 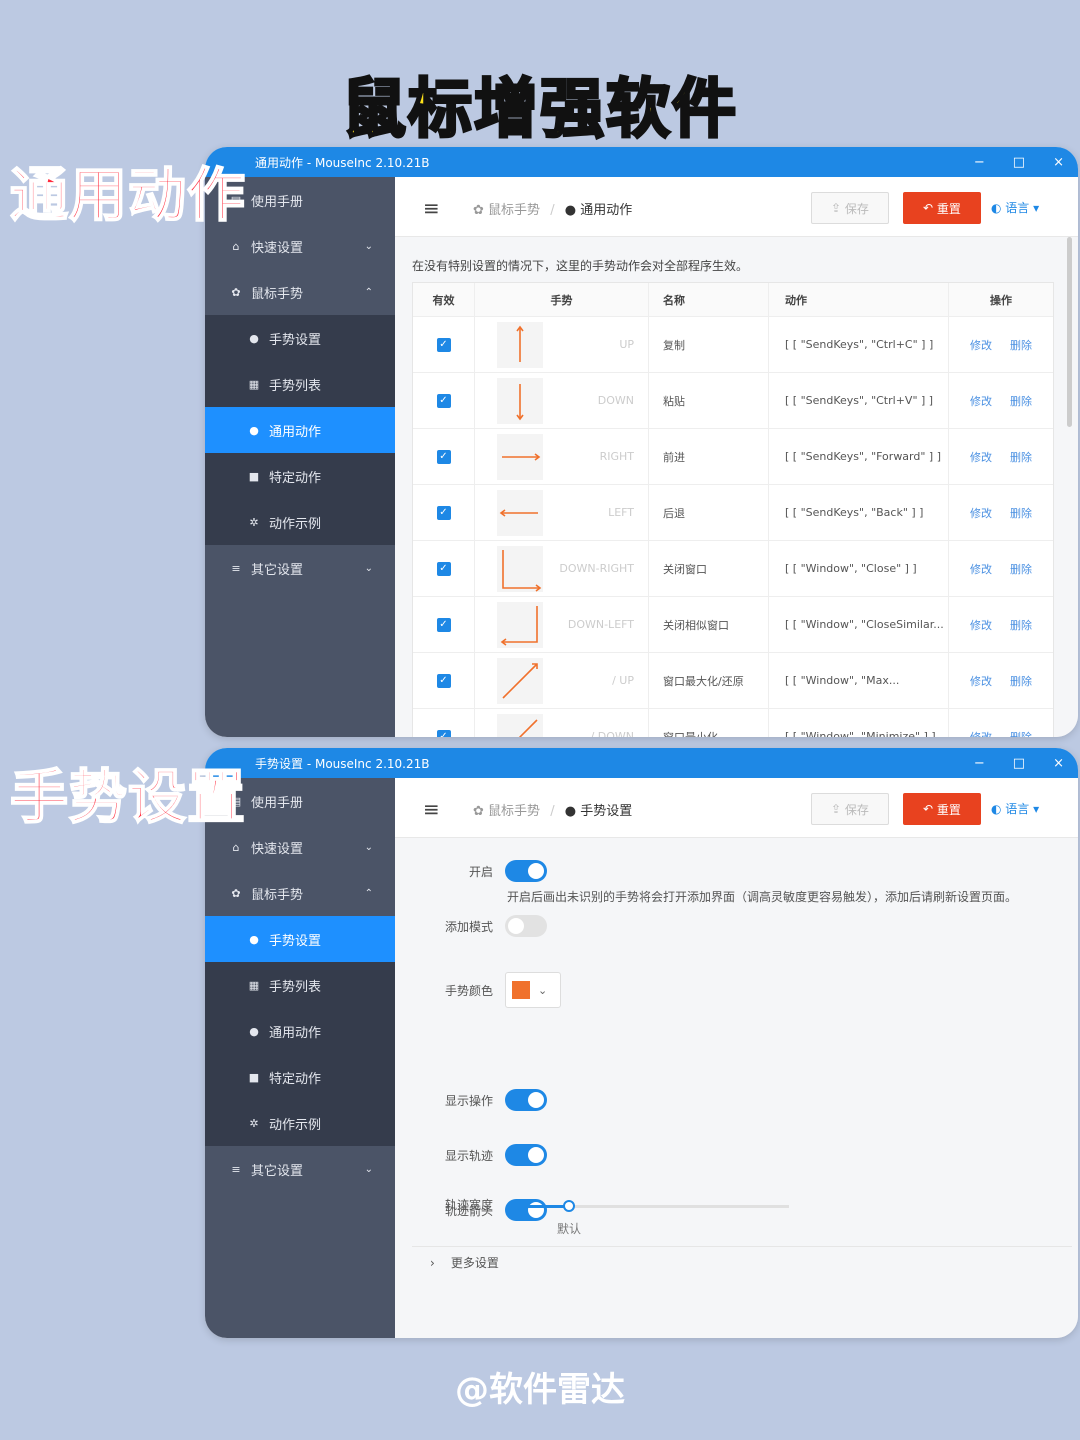 What do you see at coordinates (648, 1206) in the screenshot?
I see `trail-width-slider` at bounding box center [648, 1206].